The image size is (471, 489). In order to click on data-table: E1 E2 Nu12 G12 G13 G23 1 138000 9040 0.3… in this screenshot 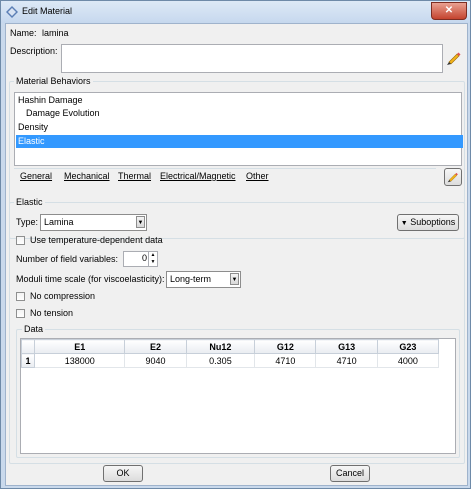, I will do `click(230, 353)`.